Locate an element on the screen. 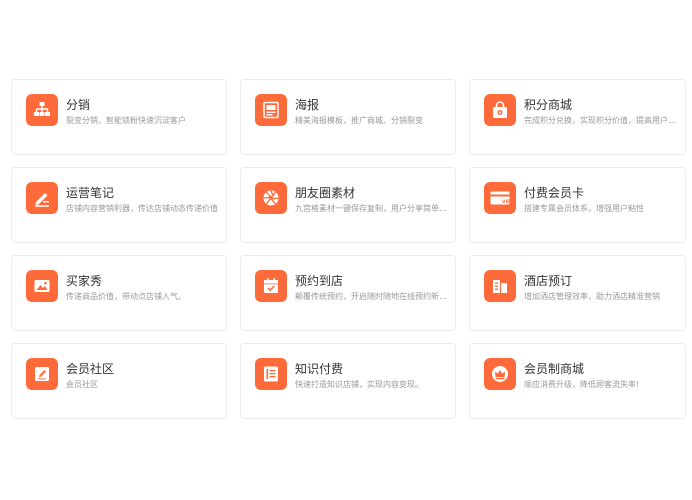 This screenshot has height=500, width=692. distribution-icon is located at coordinates (42, 110).